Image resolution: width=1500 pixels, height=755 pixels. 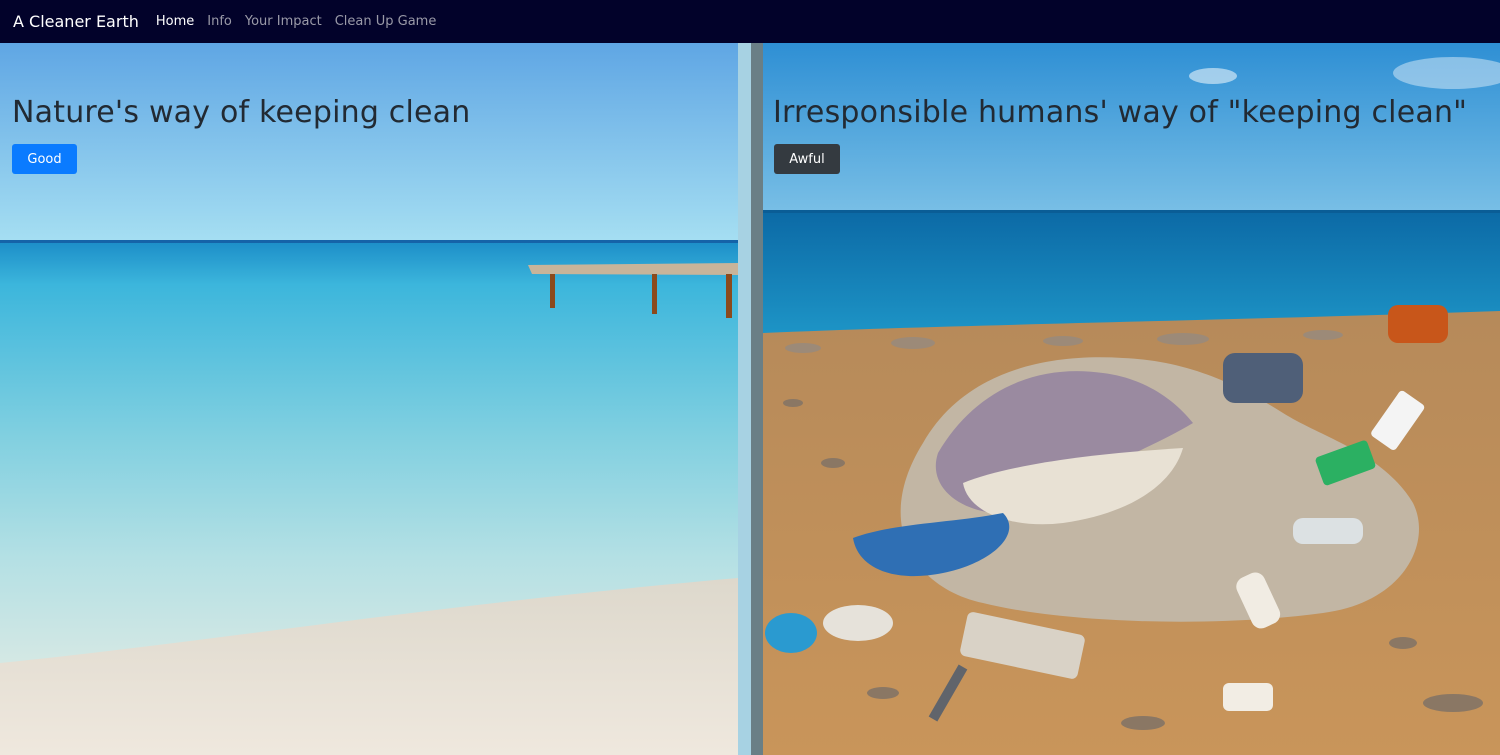 I want to click on nav-link-clean-up-game: Clean Up Game, so click(x=386, y=21).